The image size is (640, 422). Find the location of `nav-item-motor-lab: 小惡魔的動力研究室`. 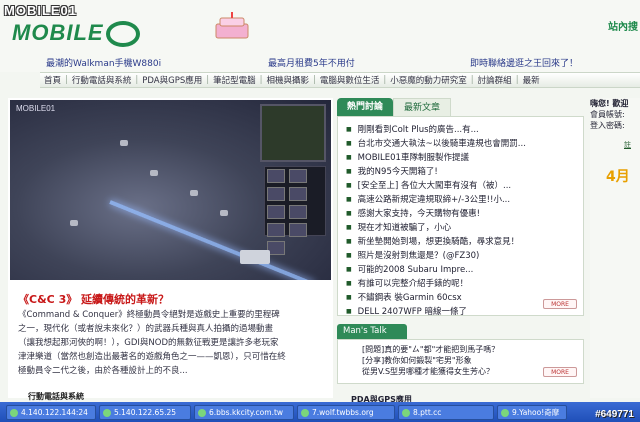

nav-item-motor-lab: 小惡魔的動力研究室 is located at coordinates (428, 80).